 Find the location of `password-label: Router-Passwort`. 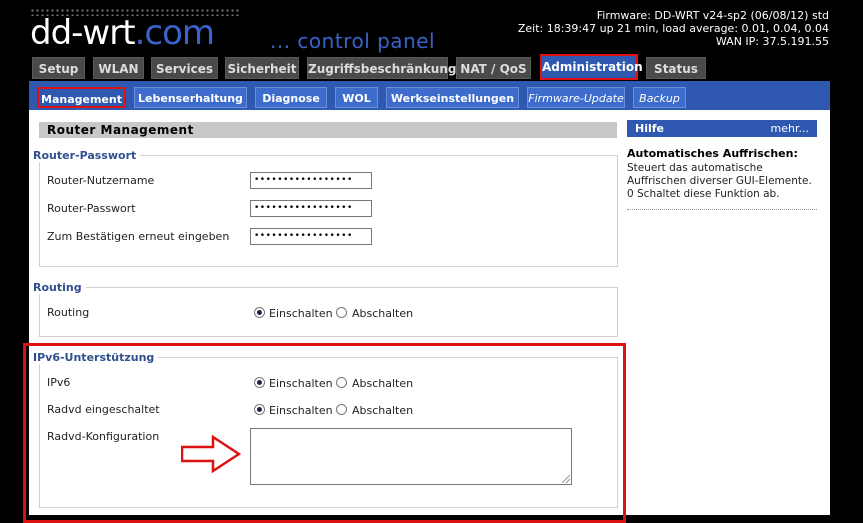

password-label: Router-Passwort is located at coordinates (91, 208).